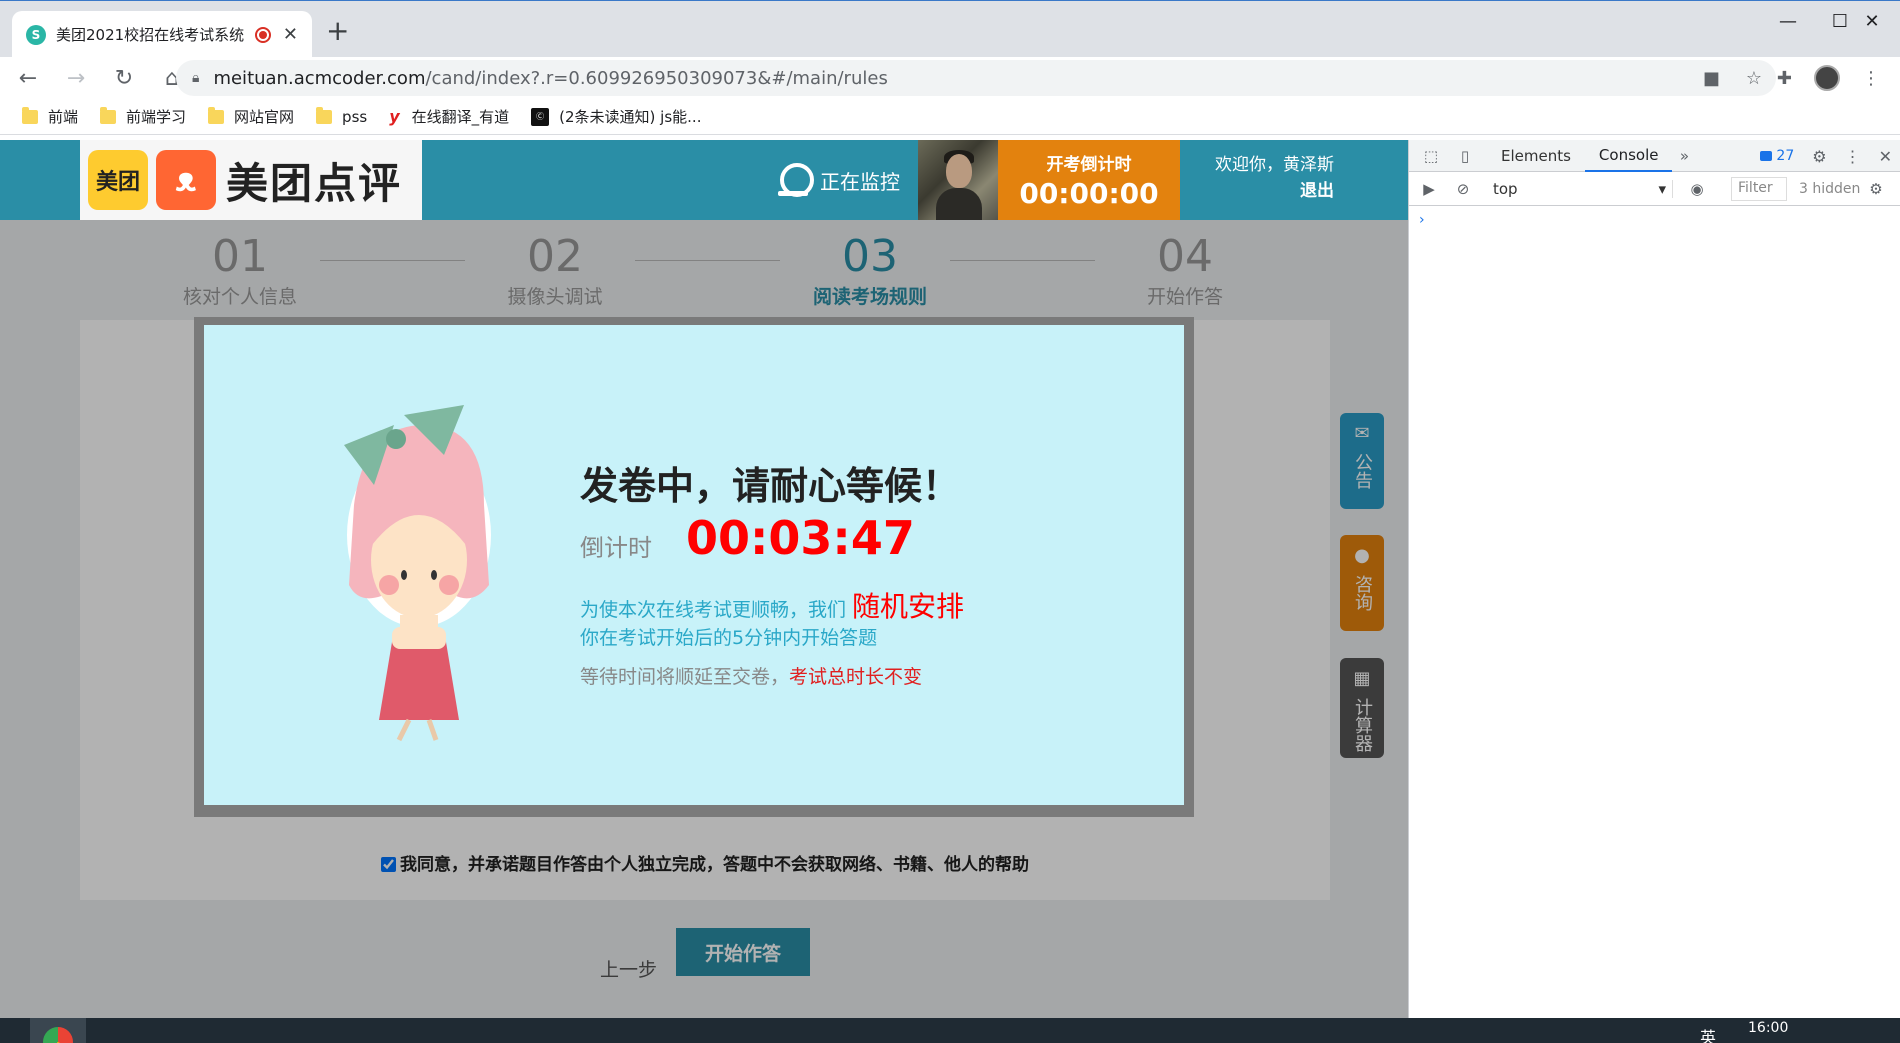 This screenshot has height=1043, width=1900. What do you see at coordinates (143, 116) in the screenshot?
I see `bookmark-item: 前端学习` at bounding box center [143, 116].